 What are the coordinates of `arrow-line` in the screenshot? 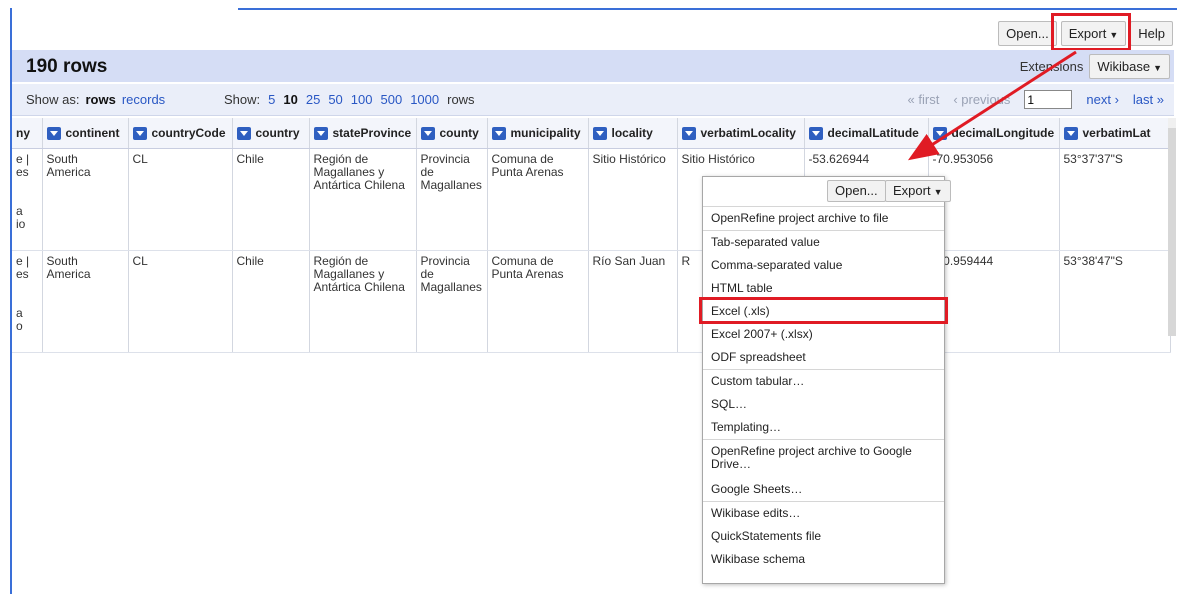 It's located at (992, 105).